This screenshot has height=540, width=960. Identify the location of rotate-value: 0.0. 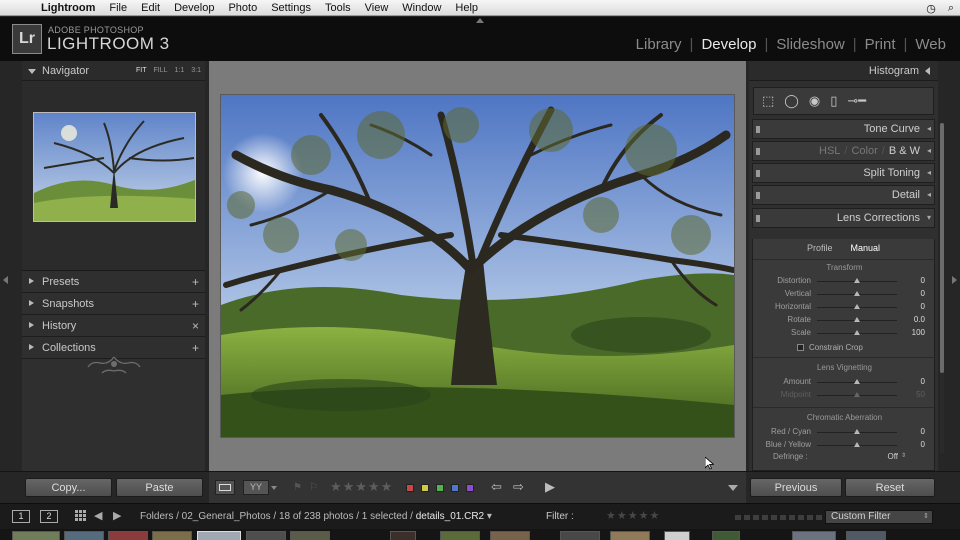
(919, 319).